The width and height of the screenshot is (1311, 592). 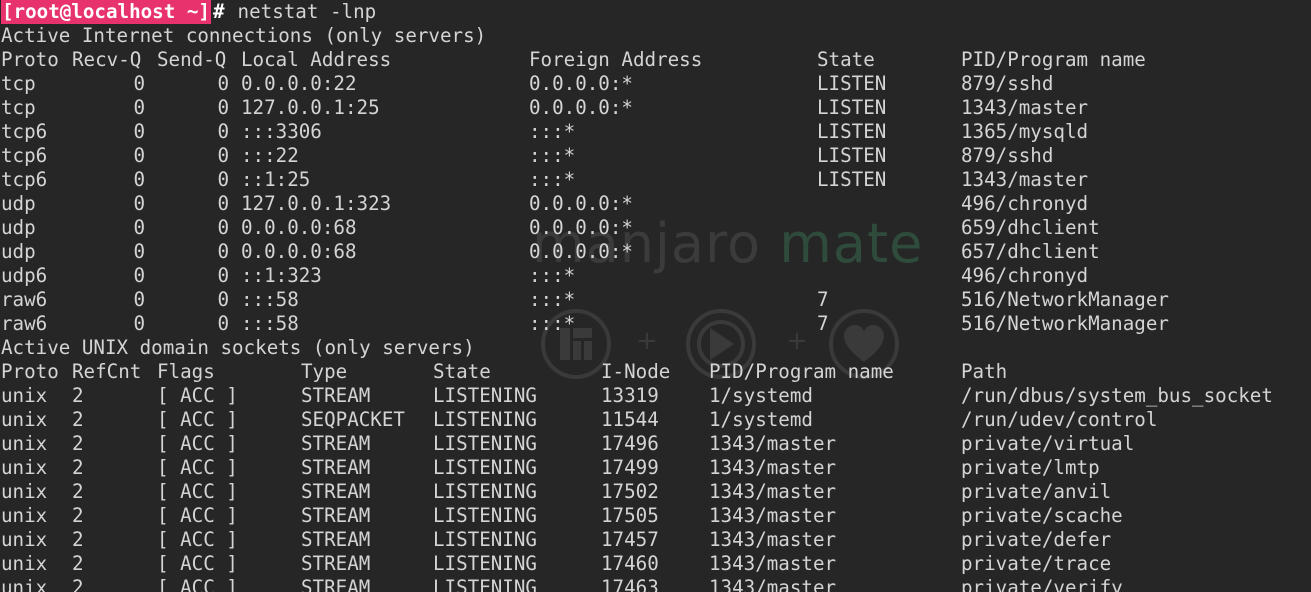 I want to click on unix-cell-path: private/lmtp, so click(x=1030, y=467).